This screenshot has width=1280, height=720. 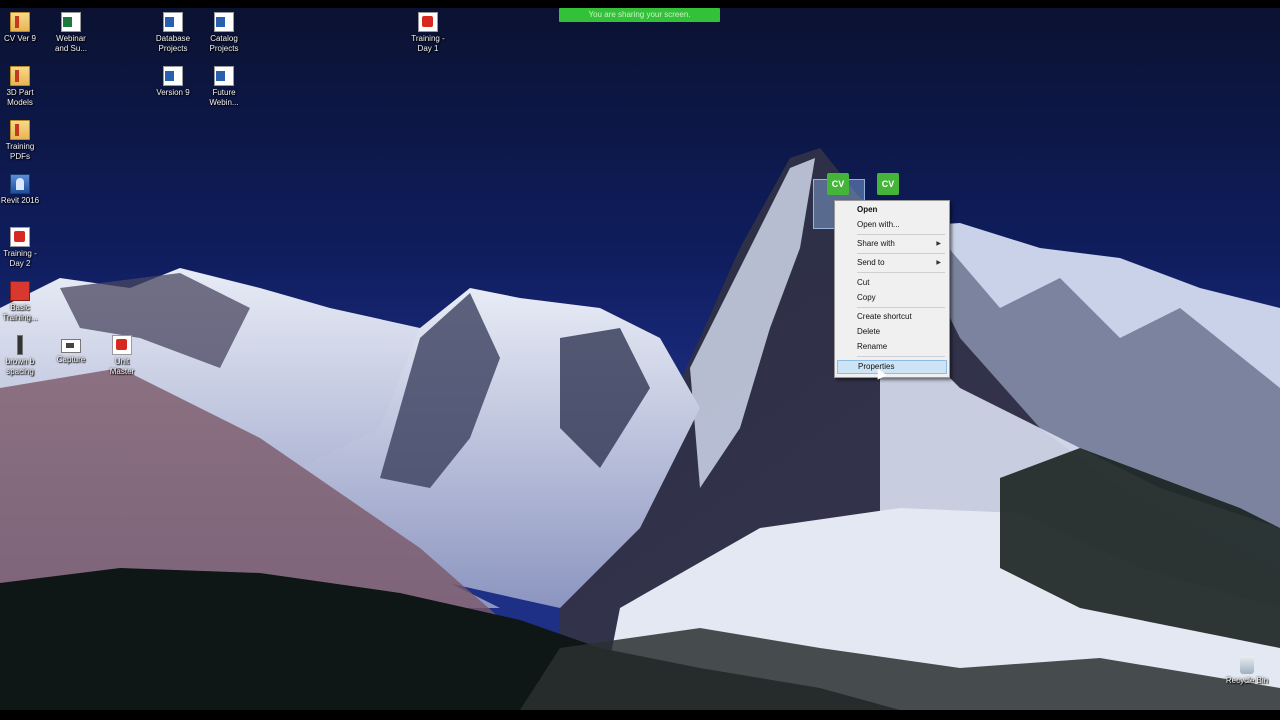 I want to click on desktop-icon-training-pdfs: Training PDFs, so click(x=21, y=141).